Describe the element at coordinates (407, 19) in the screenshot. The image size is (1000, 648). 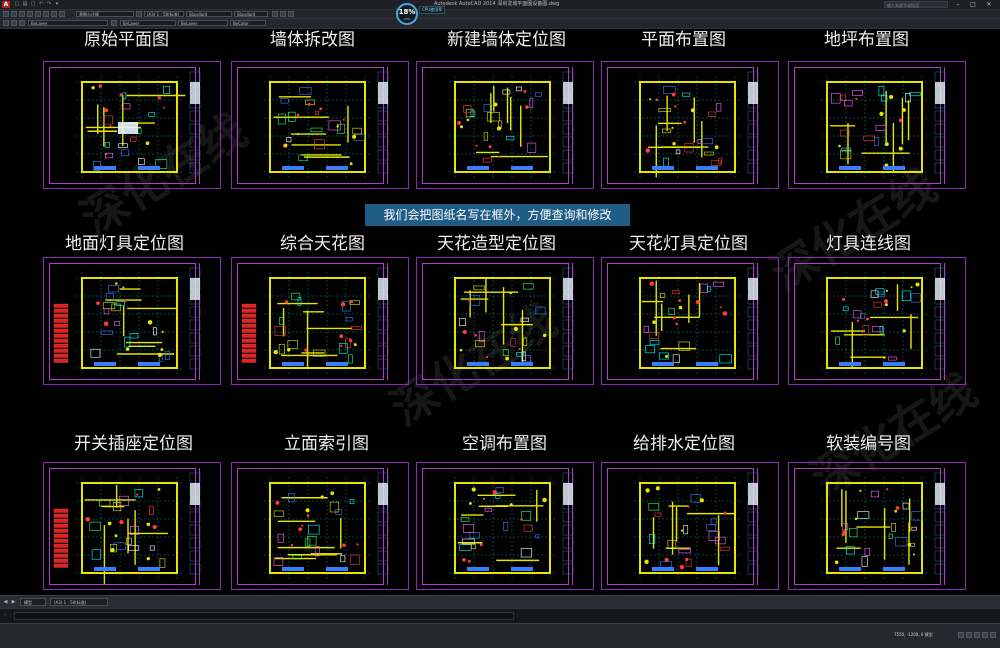
I see `cpu-unit: CPU` at that location.